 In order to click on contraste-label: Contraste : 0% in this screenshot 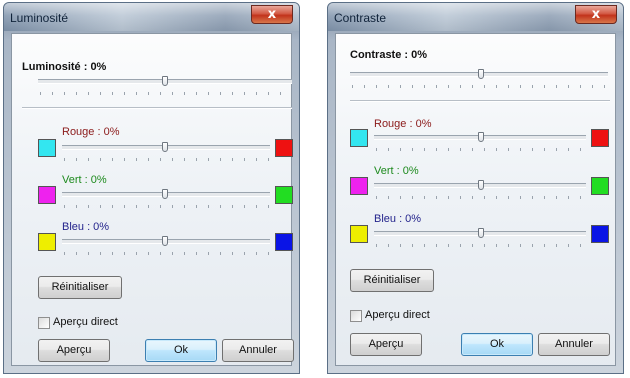, I will do `click(389, 55)`.